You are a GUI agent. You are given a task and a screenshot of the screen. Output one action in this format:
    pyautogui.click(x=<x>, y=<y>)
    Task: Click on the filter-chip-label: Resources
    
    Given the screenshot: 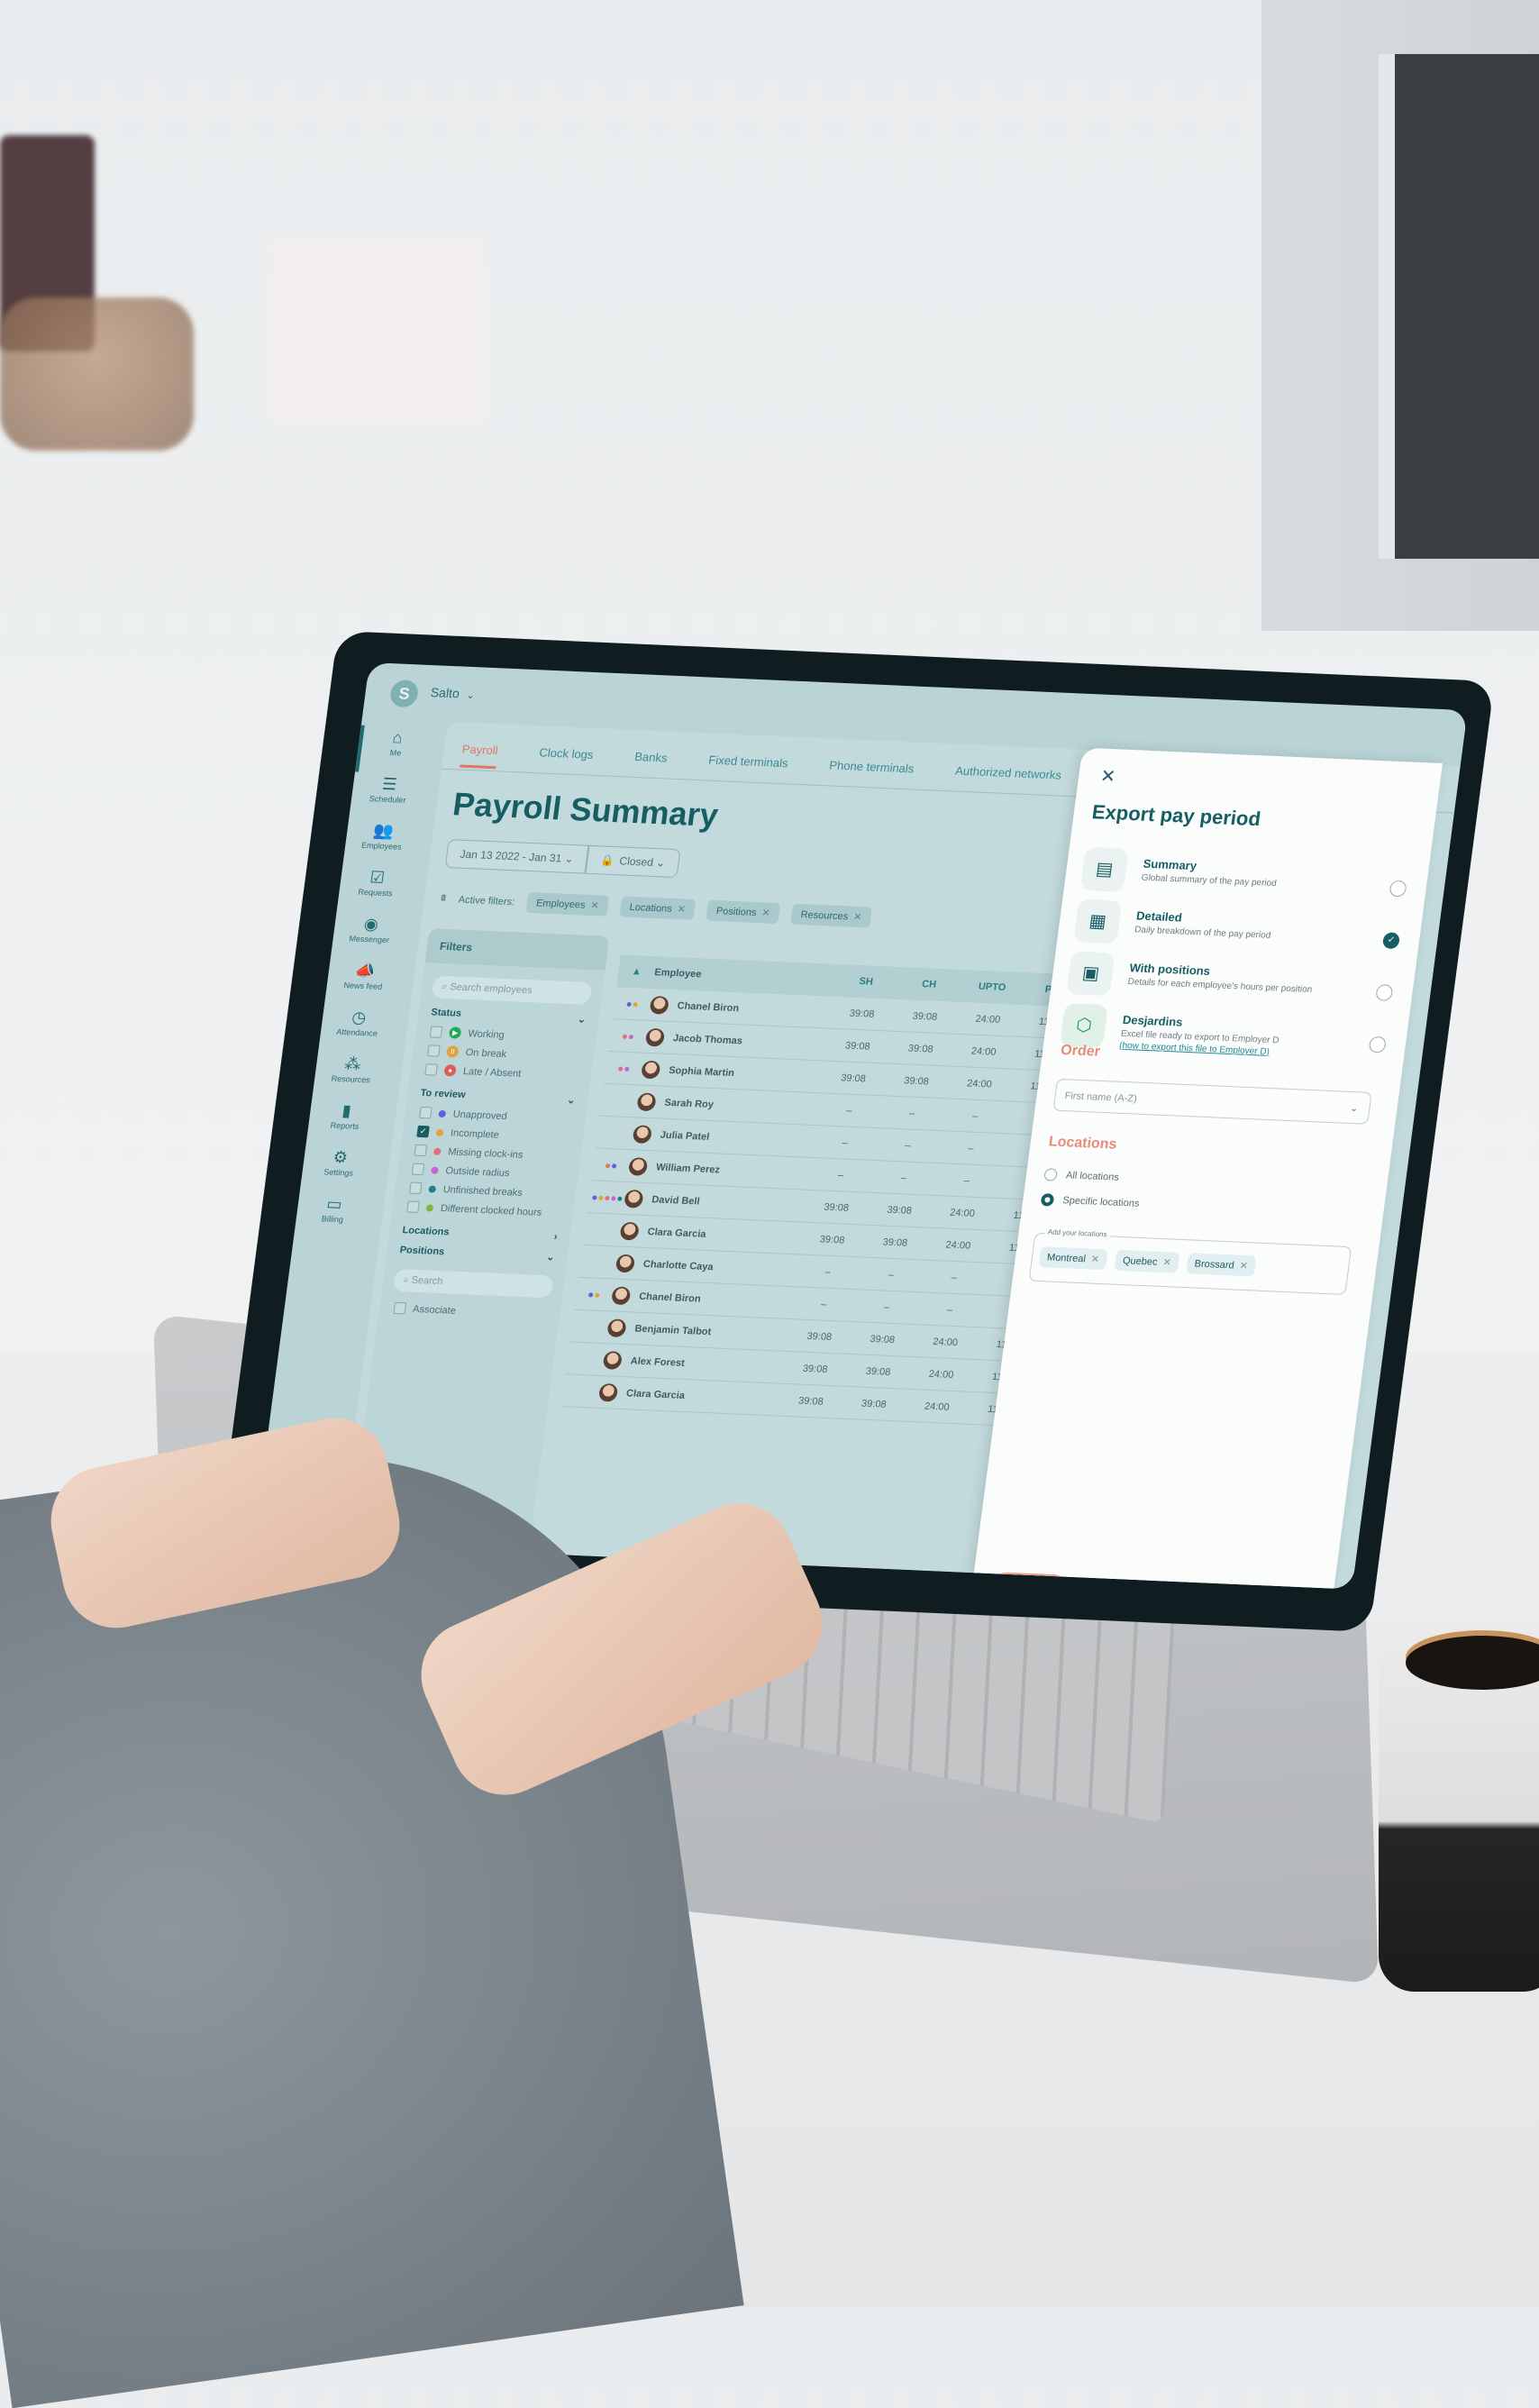 What is the action you would take?
    pyautogui.click(x=824, y=916)
    